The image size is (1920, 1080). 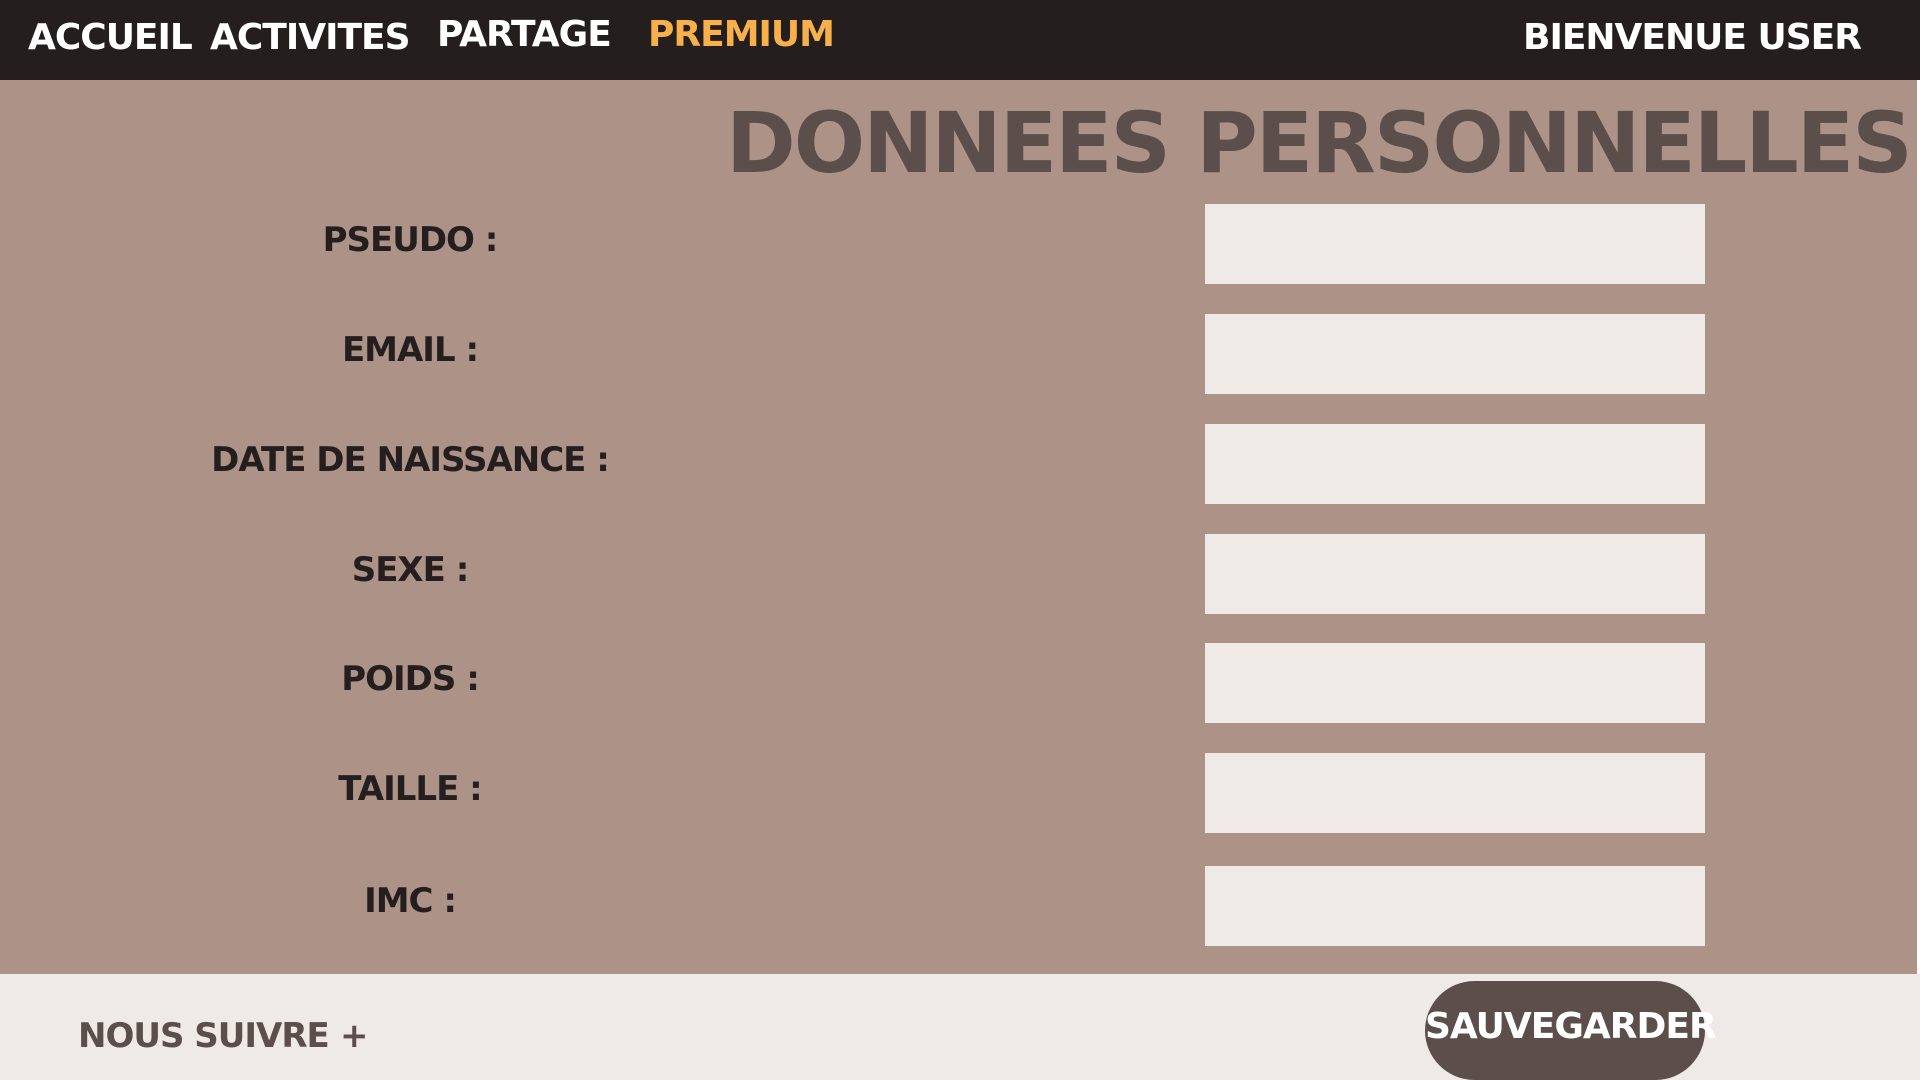 What do you see at coordinates (204, 1036) in the screenshot?
I see `follow-us-link: NOUS SUIVRE` at bounding box center [204, 1036].